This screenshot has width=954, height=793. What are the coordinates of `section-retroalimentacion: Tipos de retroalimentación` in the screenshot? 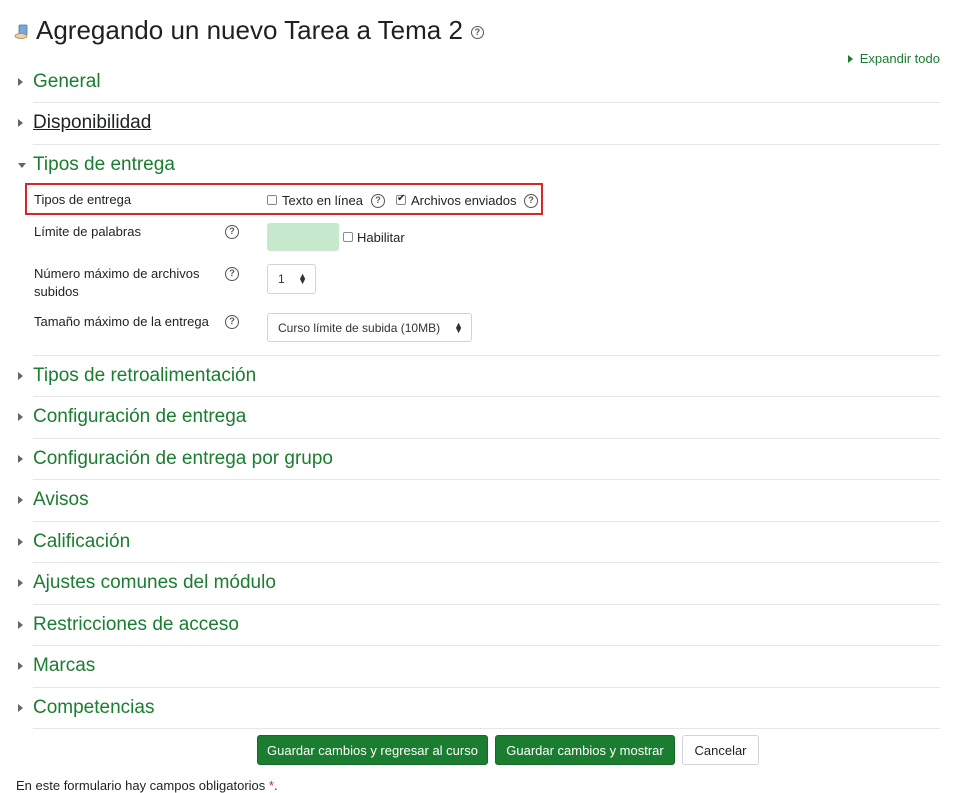 It's located at (479, 376).